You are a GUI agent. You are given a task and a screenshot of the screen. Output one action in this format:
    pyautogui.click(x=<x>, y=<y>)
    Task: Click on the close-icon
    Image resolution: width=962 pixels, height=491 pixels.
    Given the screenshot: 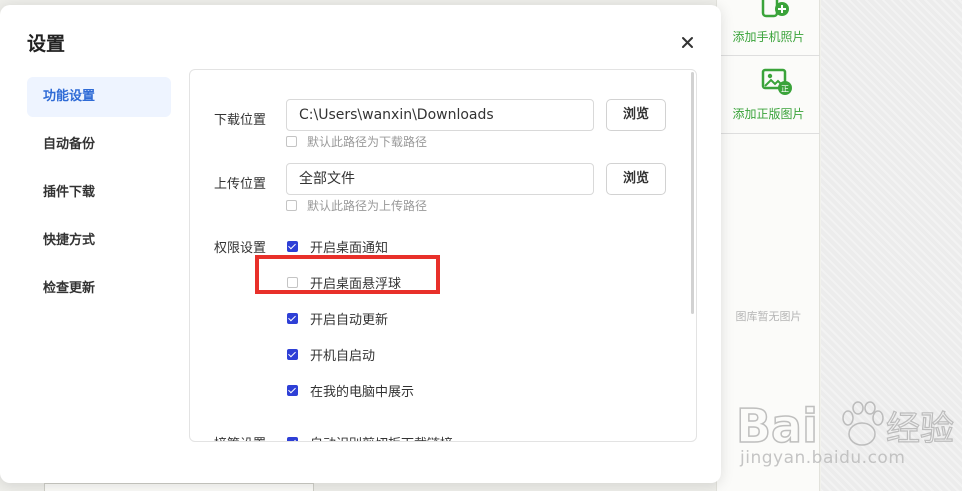 What is the action you would take?
    pyautogui.click(x=687, y=42)
    